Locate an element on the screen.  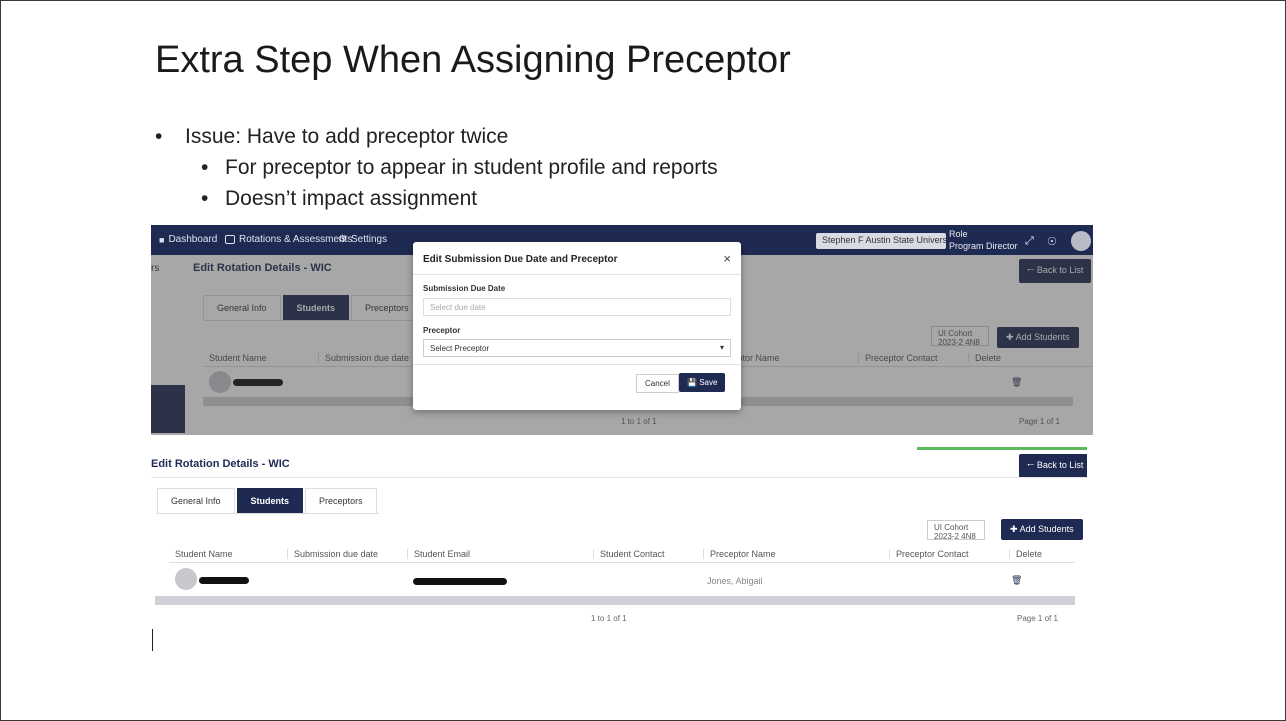
modal-title: Edit Submission Due Date and Preceptor is located at coordinates (520, 259).